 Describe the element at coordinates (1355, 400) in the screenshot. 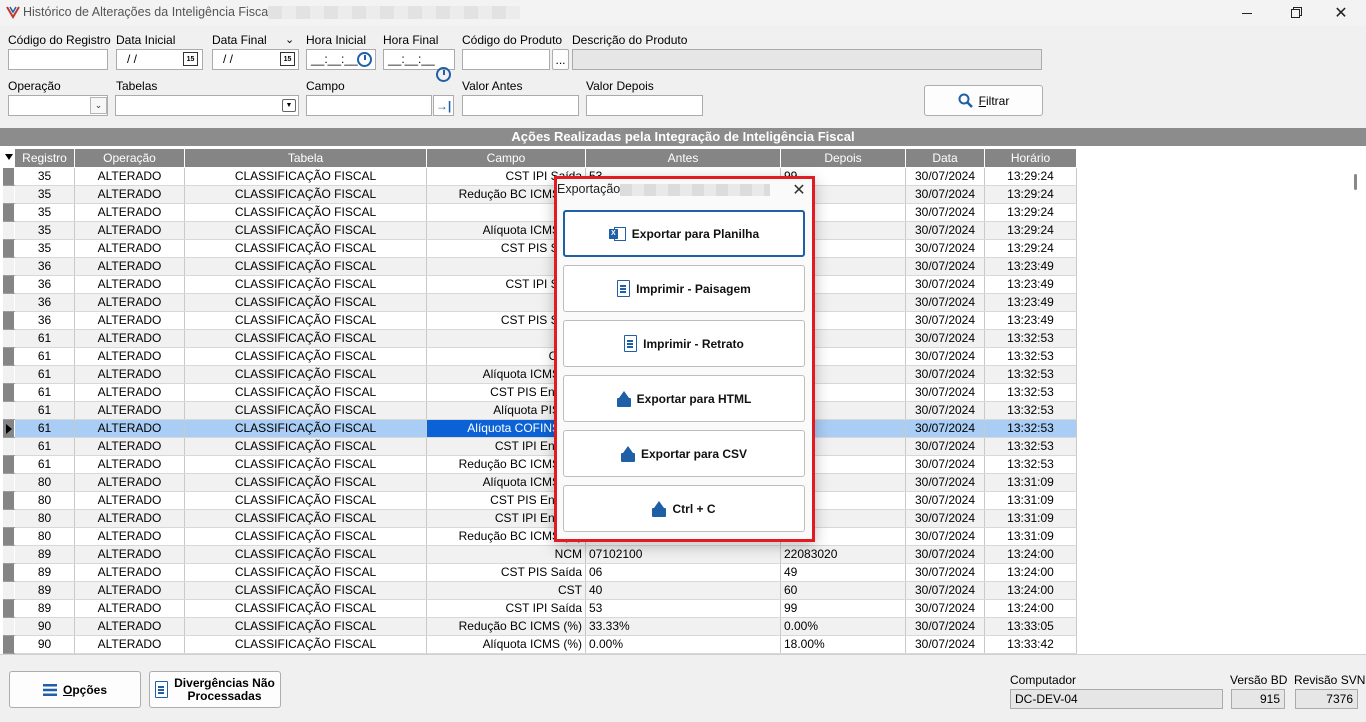

I see `vertical-scrollbar` at that location.